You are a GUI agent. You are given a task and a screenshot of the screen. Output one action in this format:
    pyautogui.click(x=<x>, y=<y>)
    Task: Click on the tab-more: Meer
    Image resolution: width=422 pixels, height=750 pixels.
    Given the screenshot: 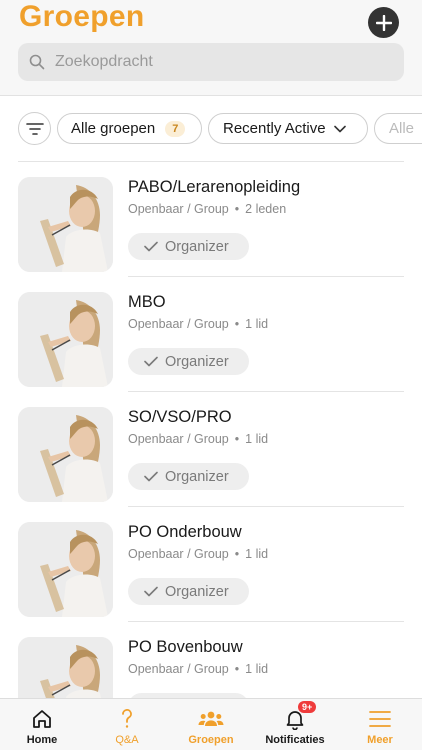 What is the action you would take?
    pyautogui.click(x=380, y=724)
    